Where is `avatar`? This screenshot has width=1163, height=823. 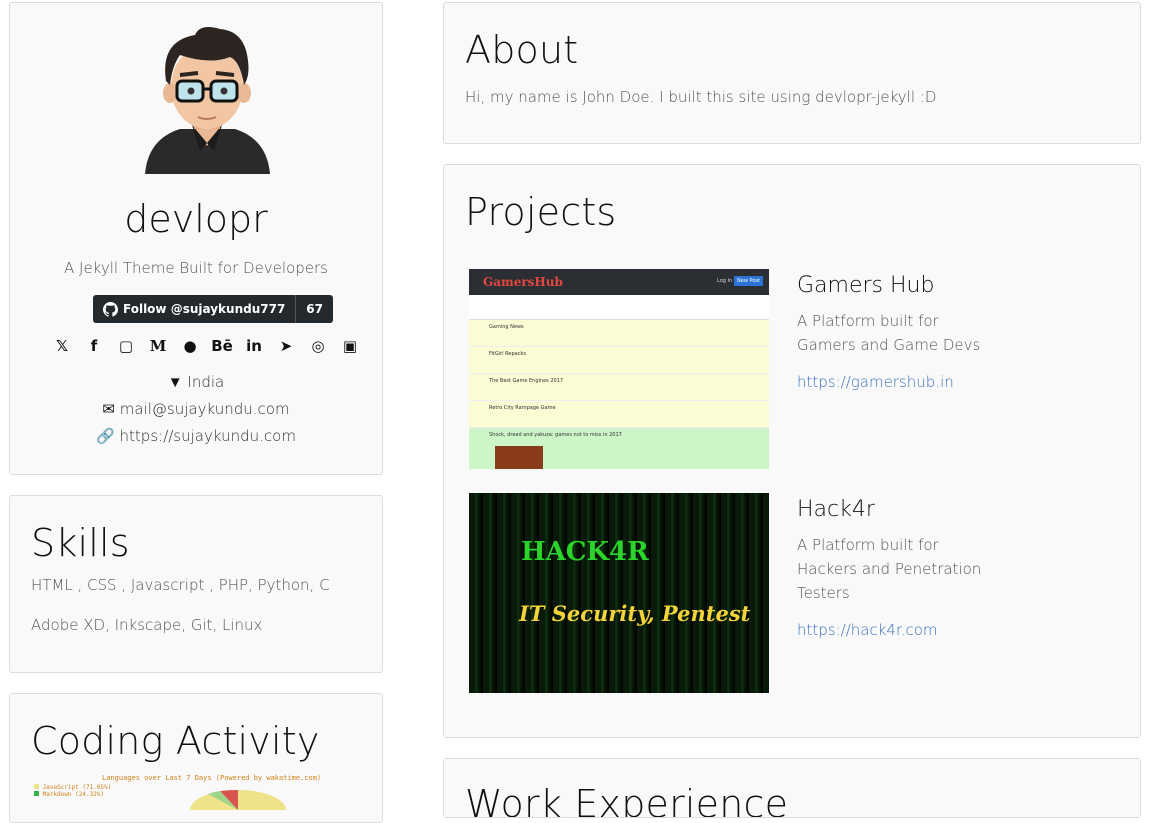 avatar is located at coordinates (207, 100).